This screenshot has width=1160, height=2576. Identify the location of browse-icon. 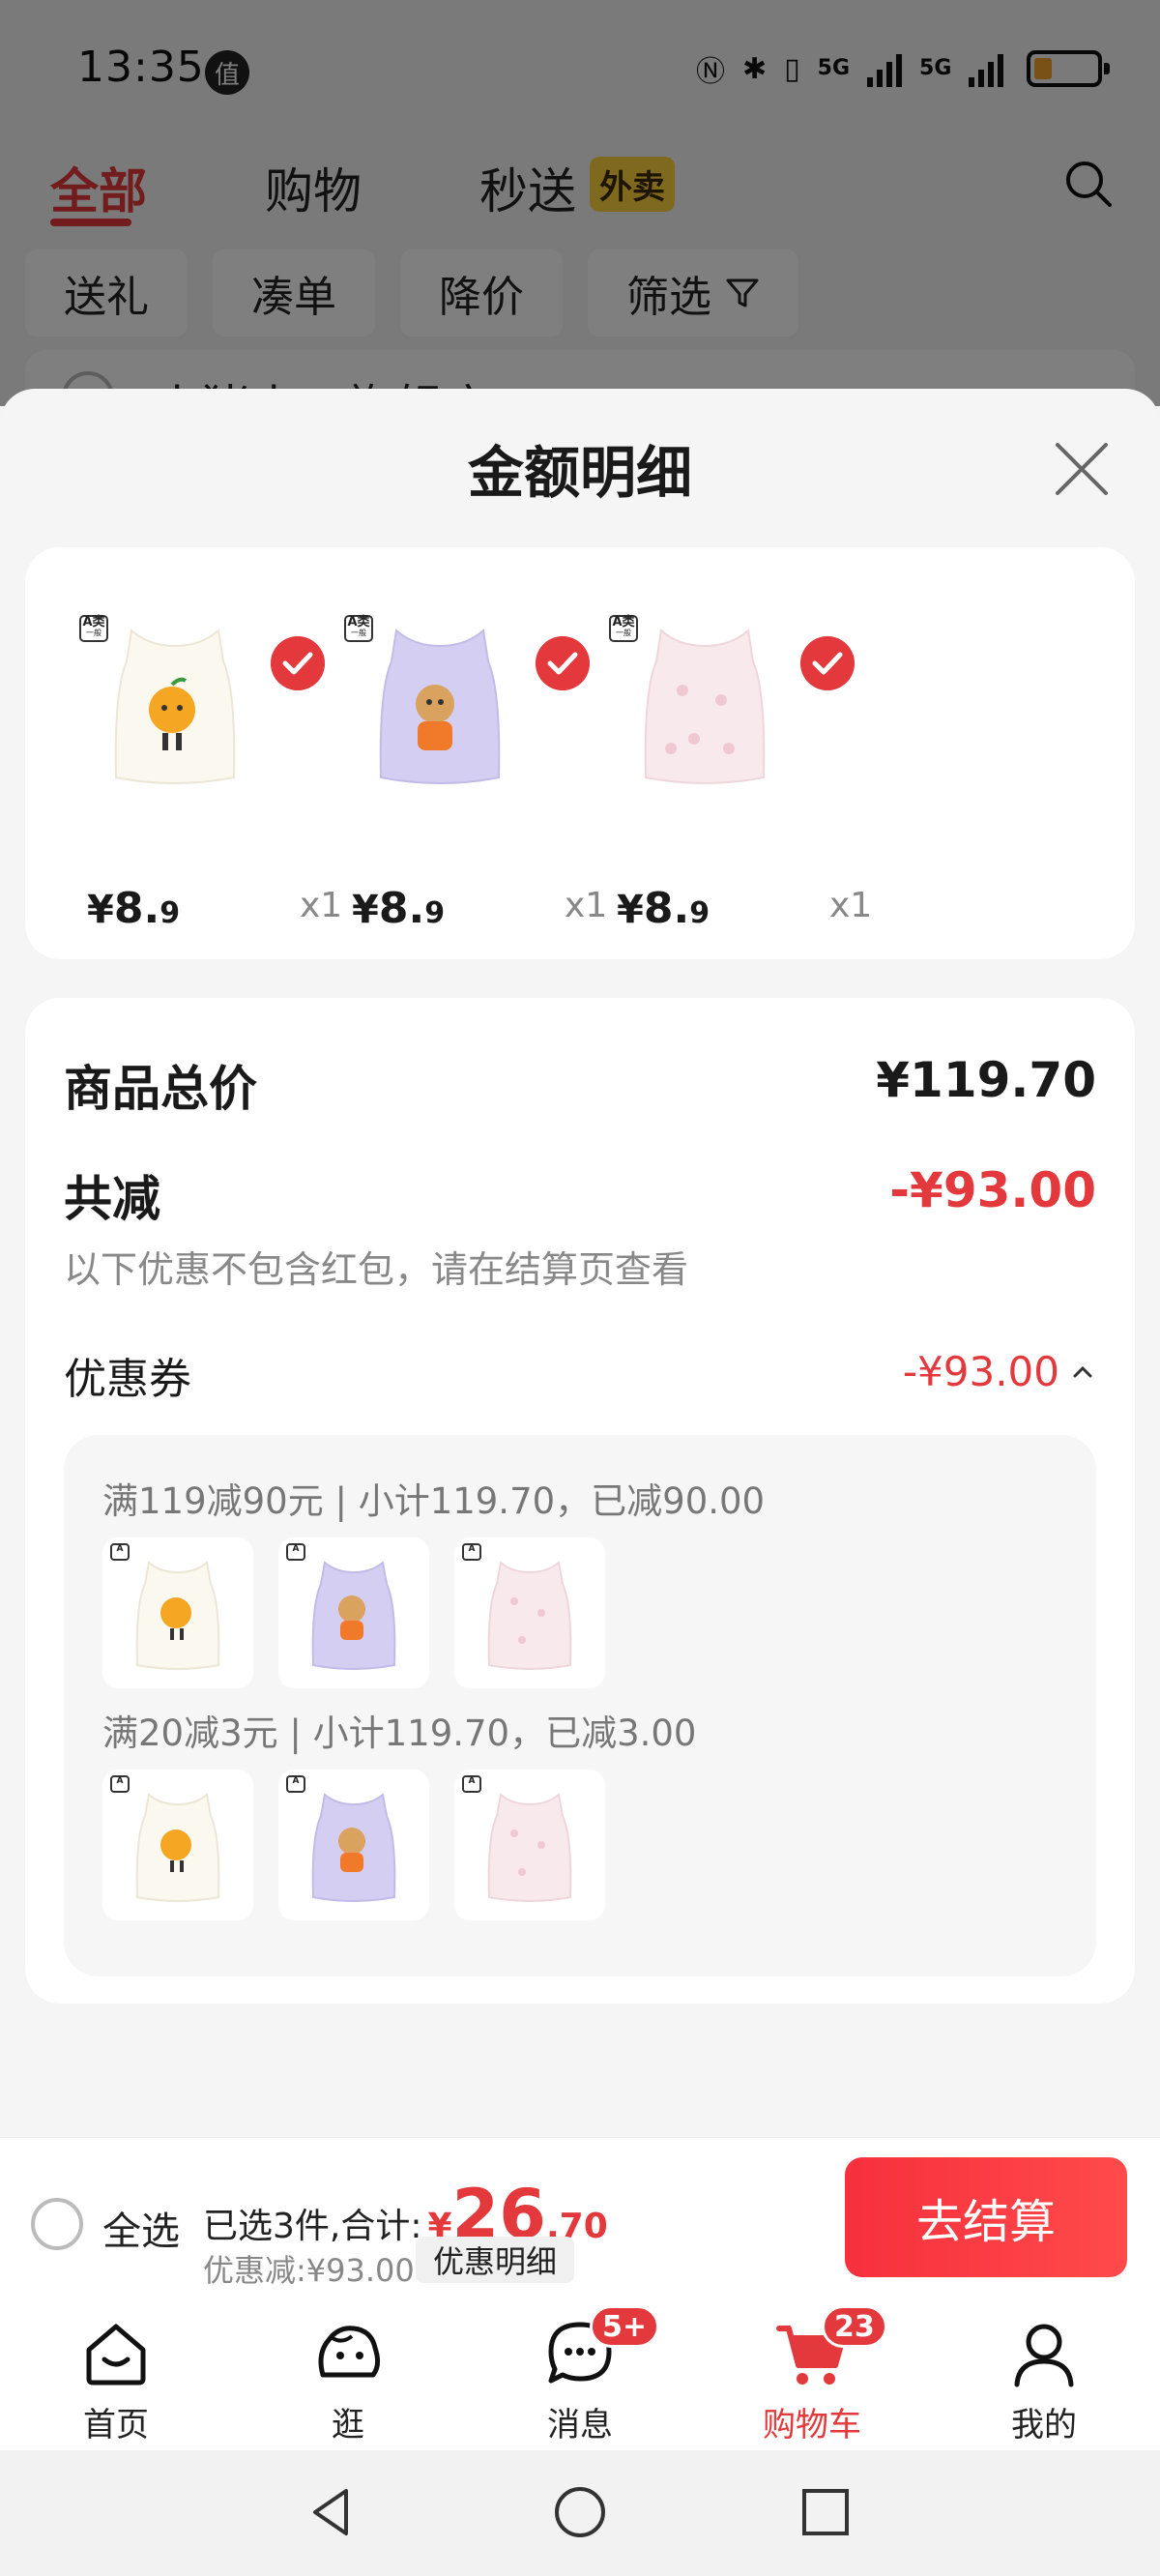
(349, 2352).